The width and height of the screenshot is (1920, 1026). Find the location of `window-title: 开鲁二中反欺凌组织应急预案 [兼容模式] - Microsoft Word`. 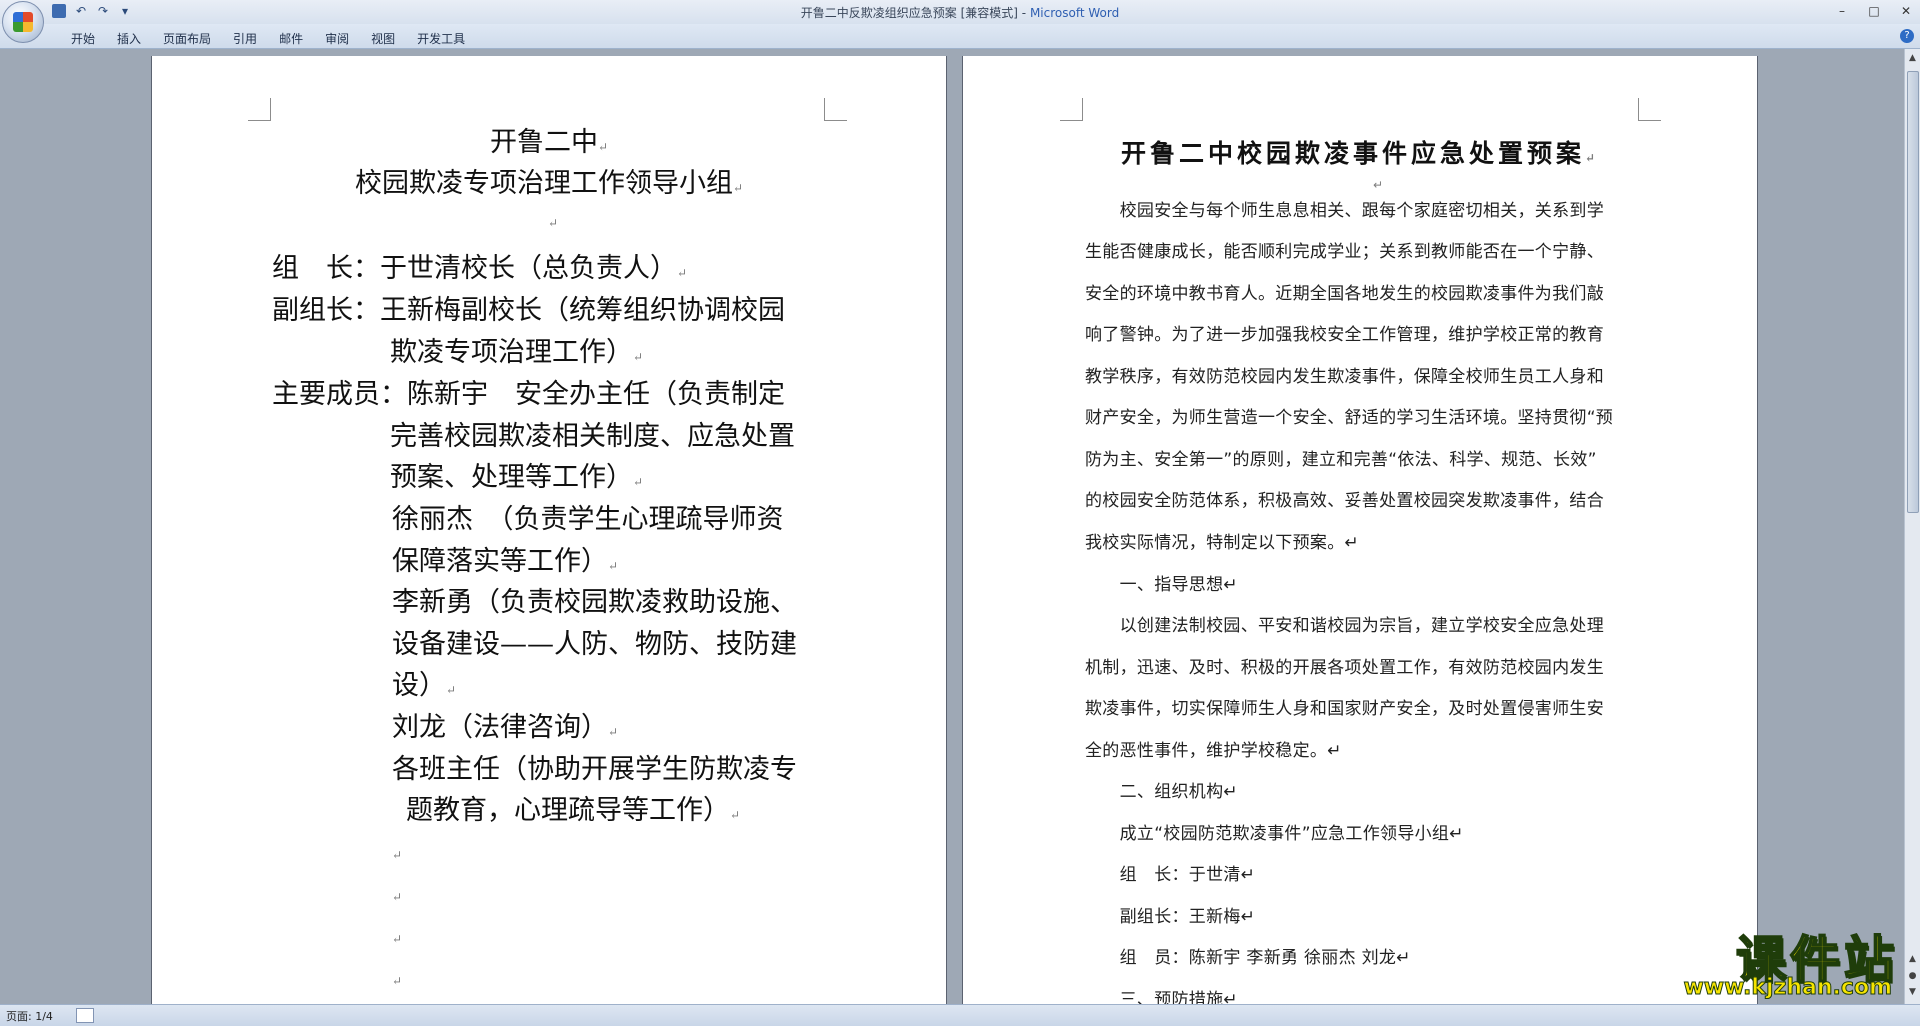

window-title: 开鲁二中反欺凌组织应急预案 [兼容模式] - Microsoft Word is located at coordinates (960, 12).